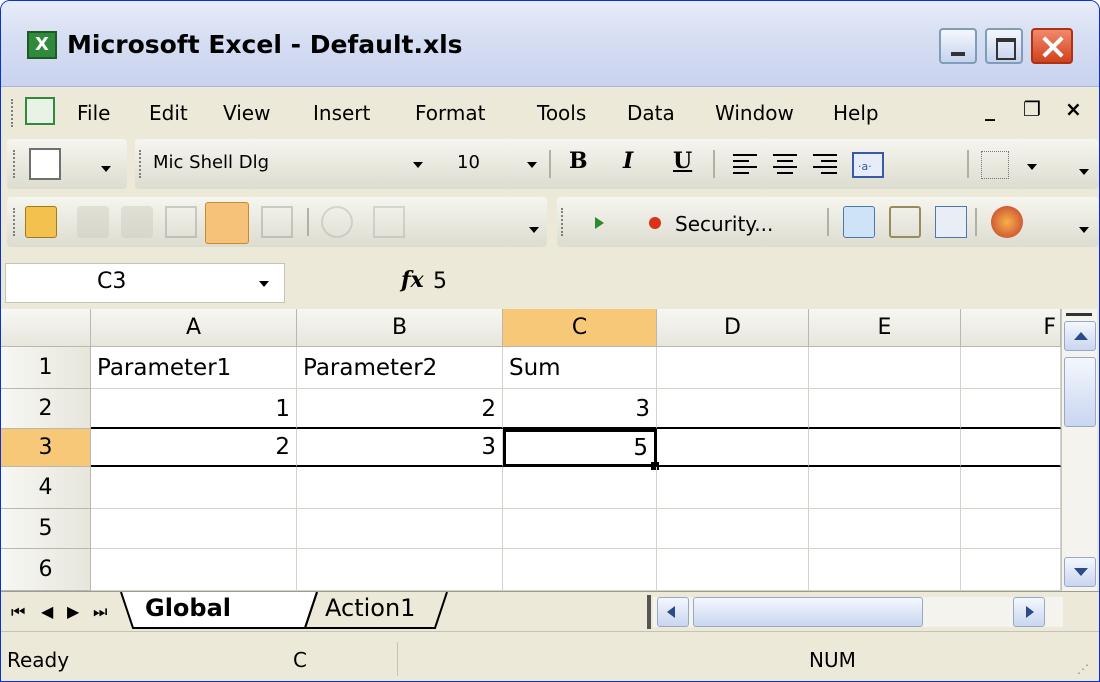 This screenshot has width=1100, height=682. Describe the element at coordinates (1011, 448) in the screenshot. I see `cell-f3` at that location.